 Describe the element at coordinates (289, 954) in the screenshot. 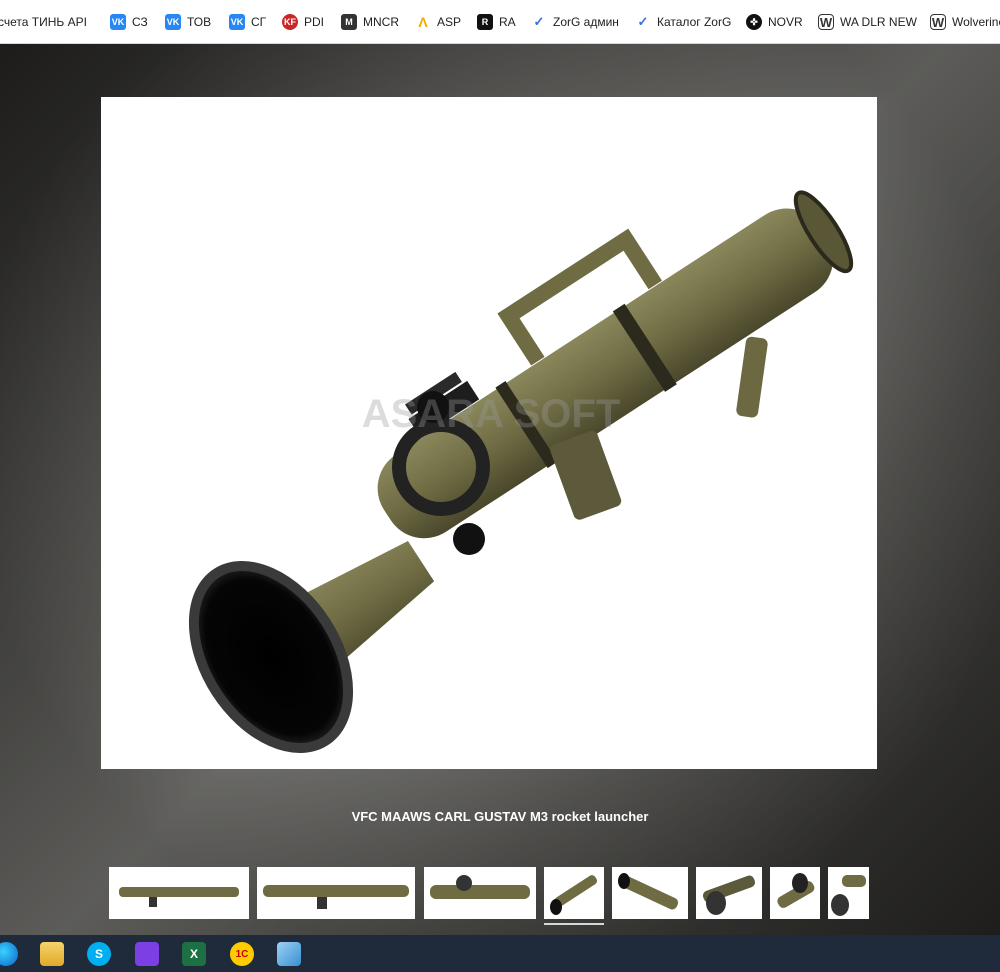

I see `notes-icon` at that location.